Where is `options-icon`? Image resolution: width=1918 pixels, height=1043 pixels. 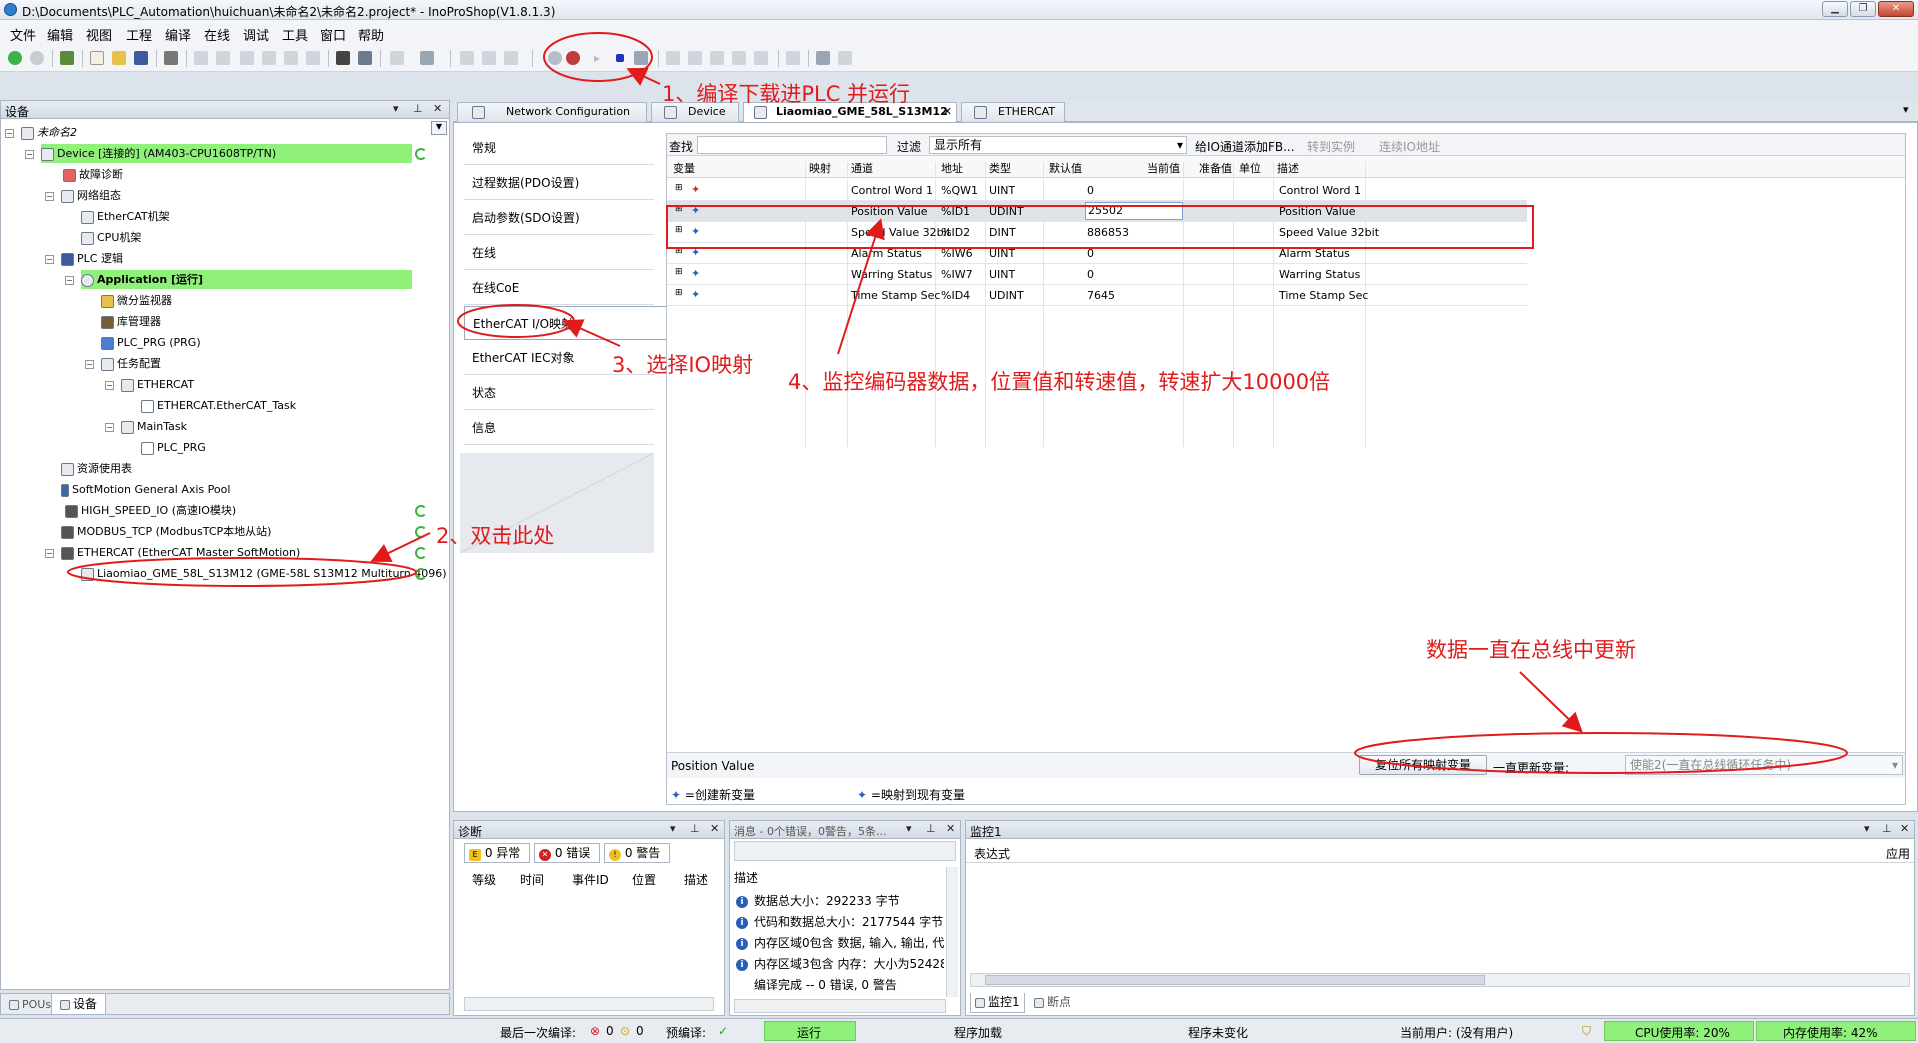 options-icon is located at coordinates (845, 58).